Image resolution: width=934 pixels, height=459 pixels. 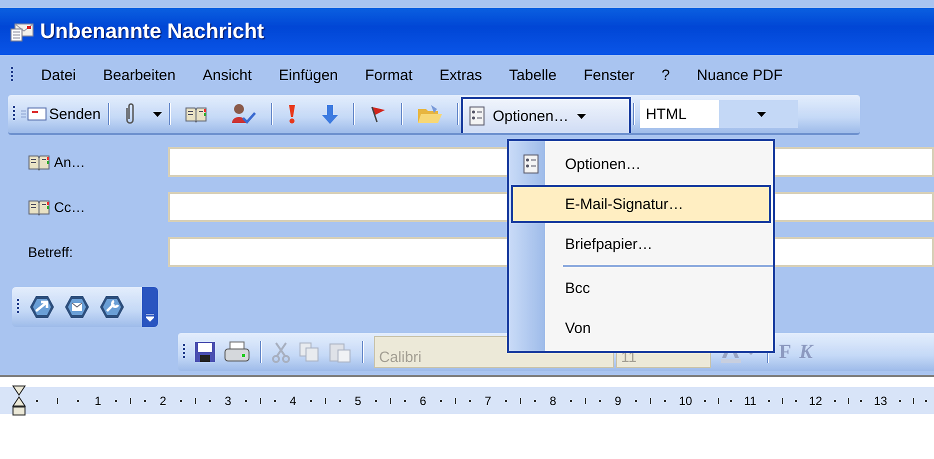 What do you see at coordinates (293, 401) in the screenshot?
I see `ruler-number: 4` at bounding box center [293, 401].